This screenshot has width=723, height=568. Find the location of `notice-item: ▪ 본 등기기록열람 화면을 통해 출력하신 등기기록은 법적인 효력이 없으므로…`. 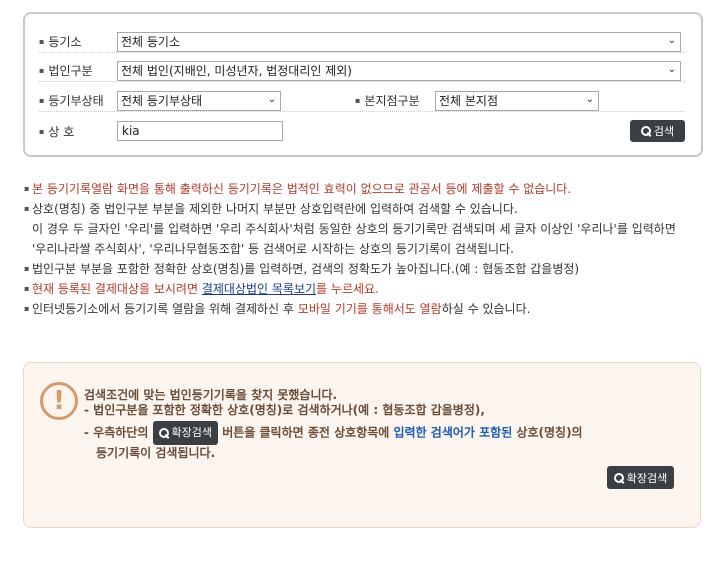

notice-item: ▪ 본 등기기록열람 화면을 통해 출력하신 등기기록은 법적인 효력이 없으므로… is located at coordinates (364, 189).